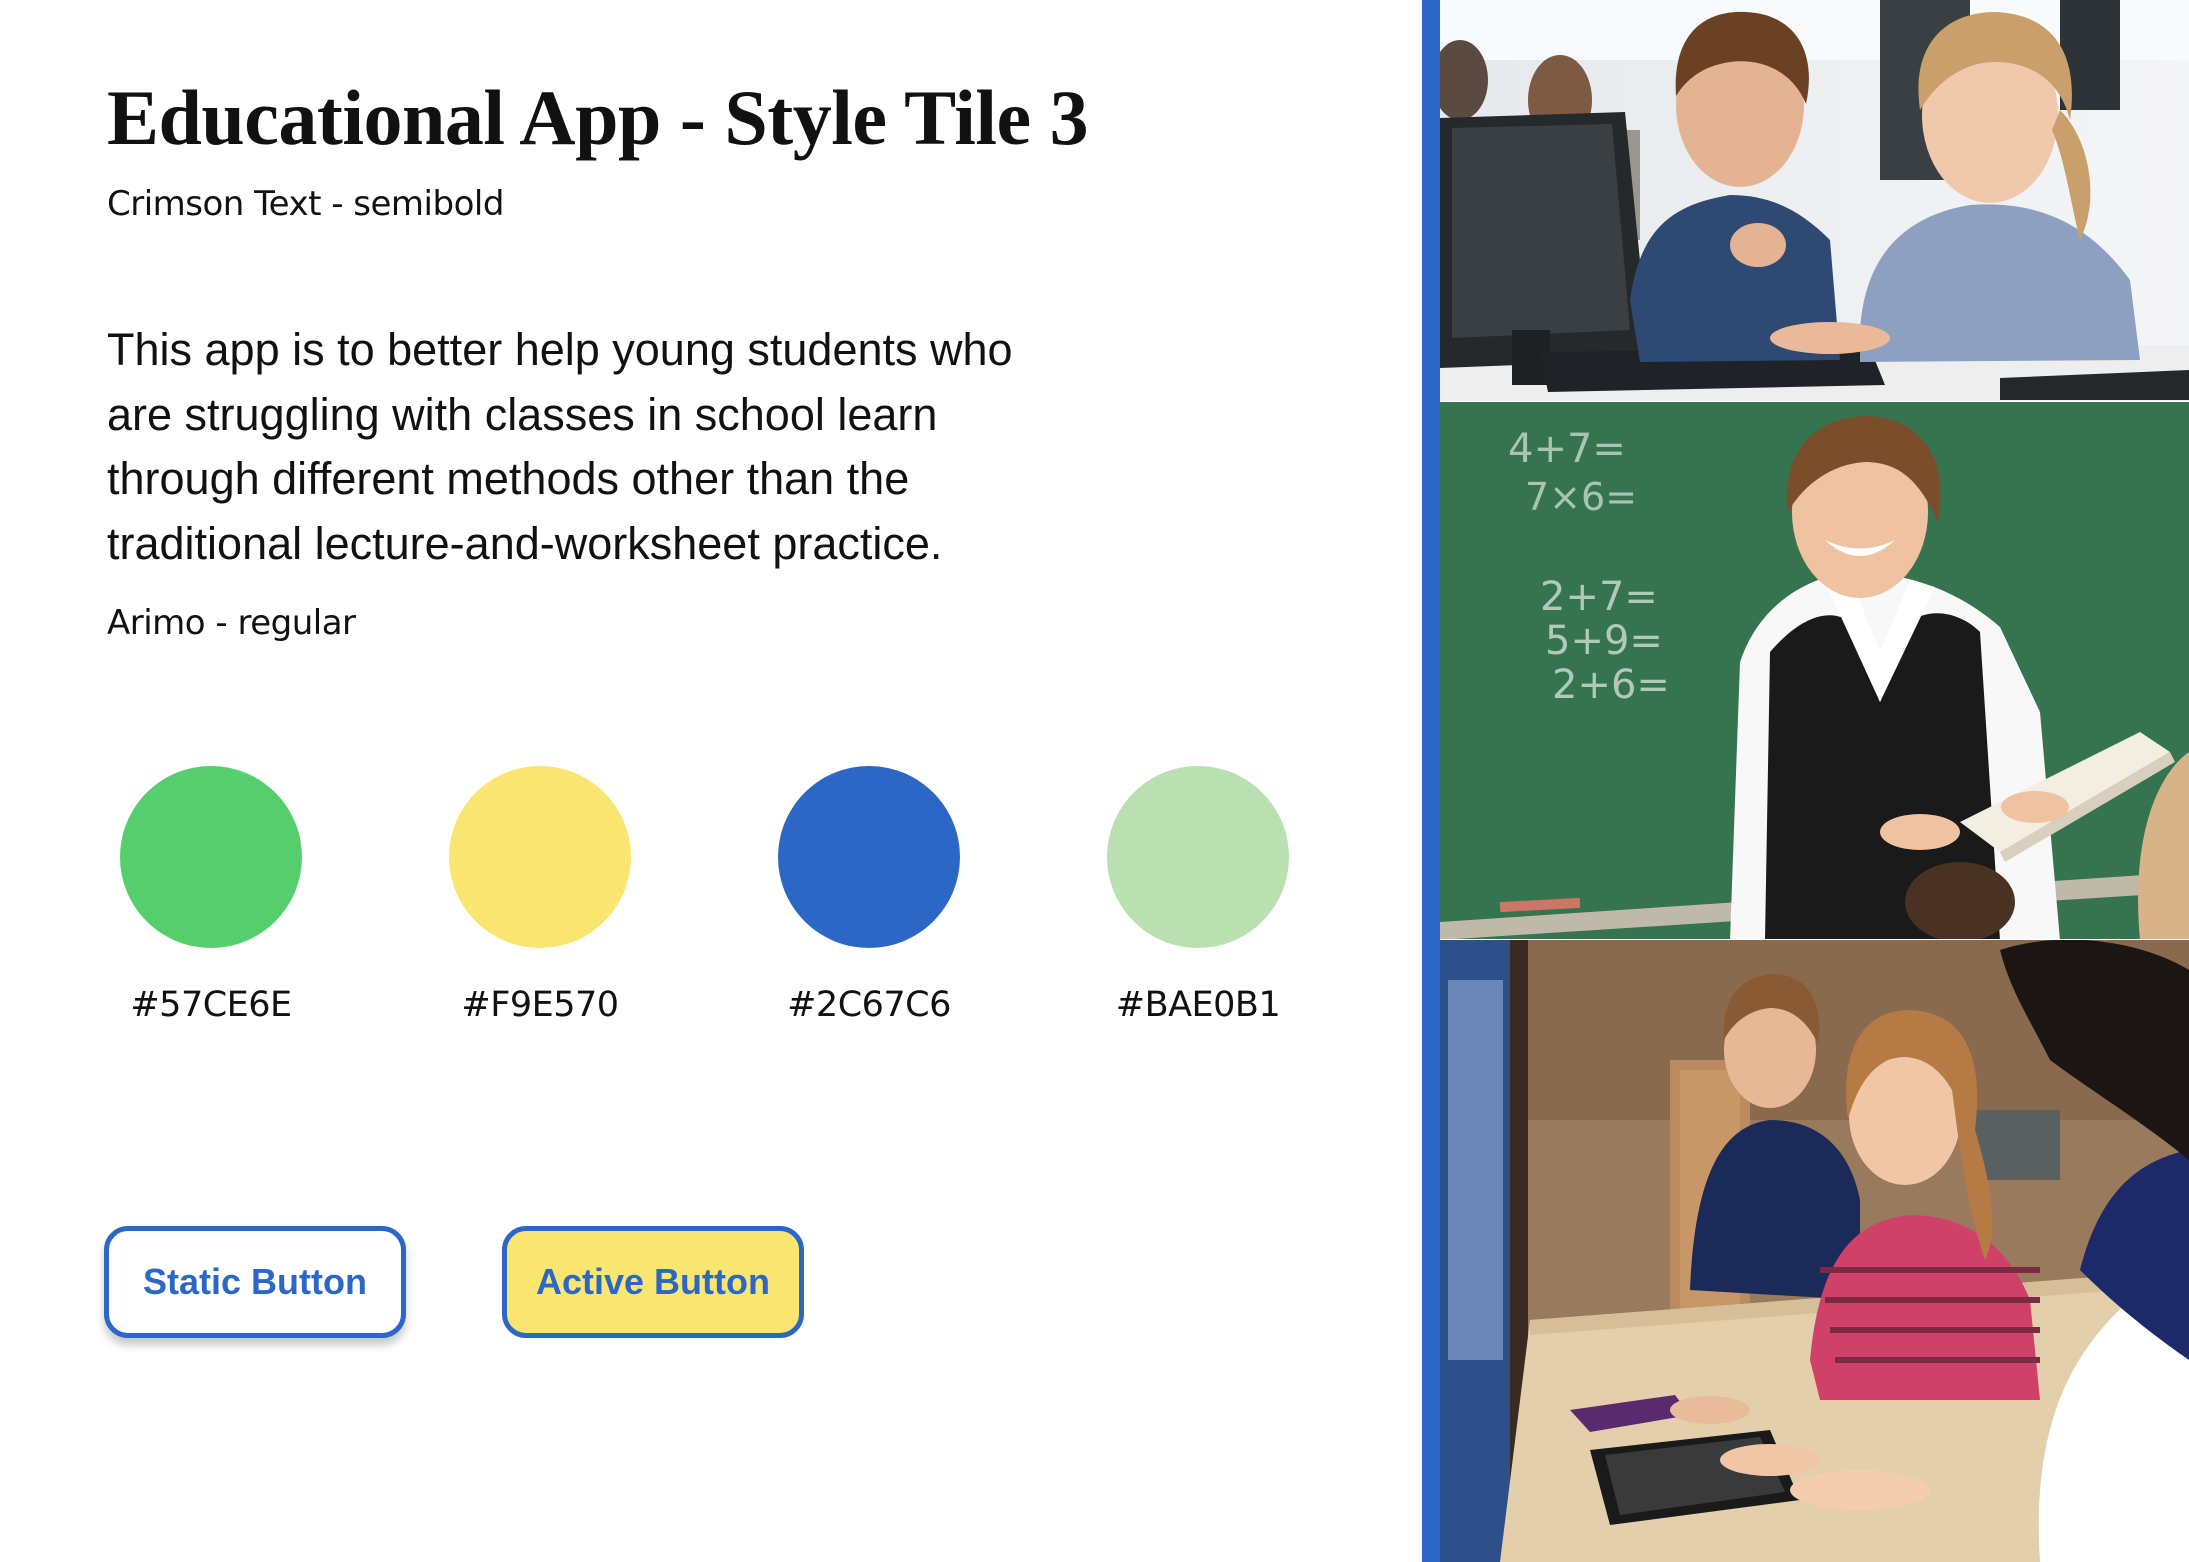  I want to click on static-button: Static Button, so click(255, 1282).